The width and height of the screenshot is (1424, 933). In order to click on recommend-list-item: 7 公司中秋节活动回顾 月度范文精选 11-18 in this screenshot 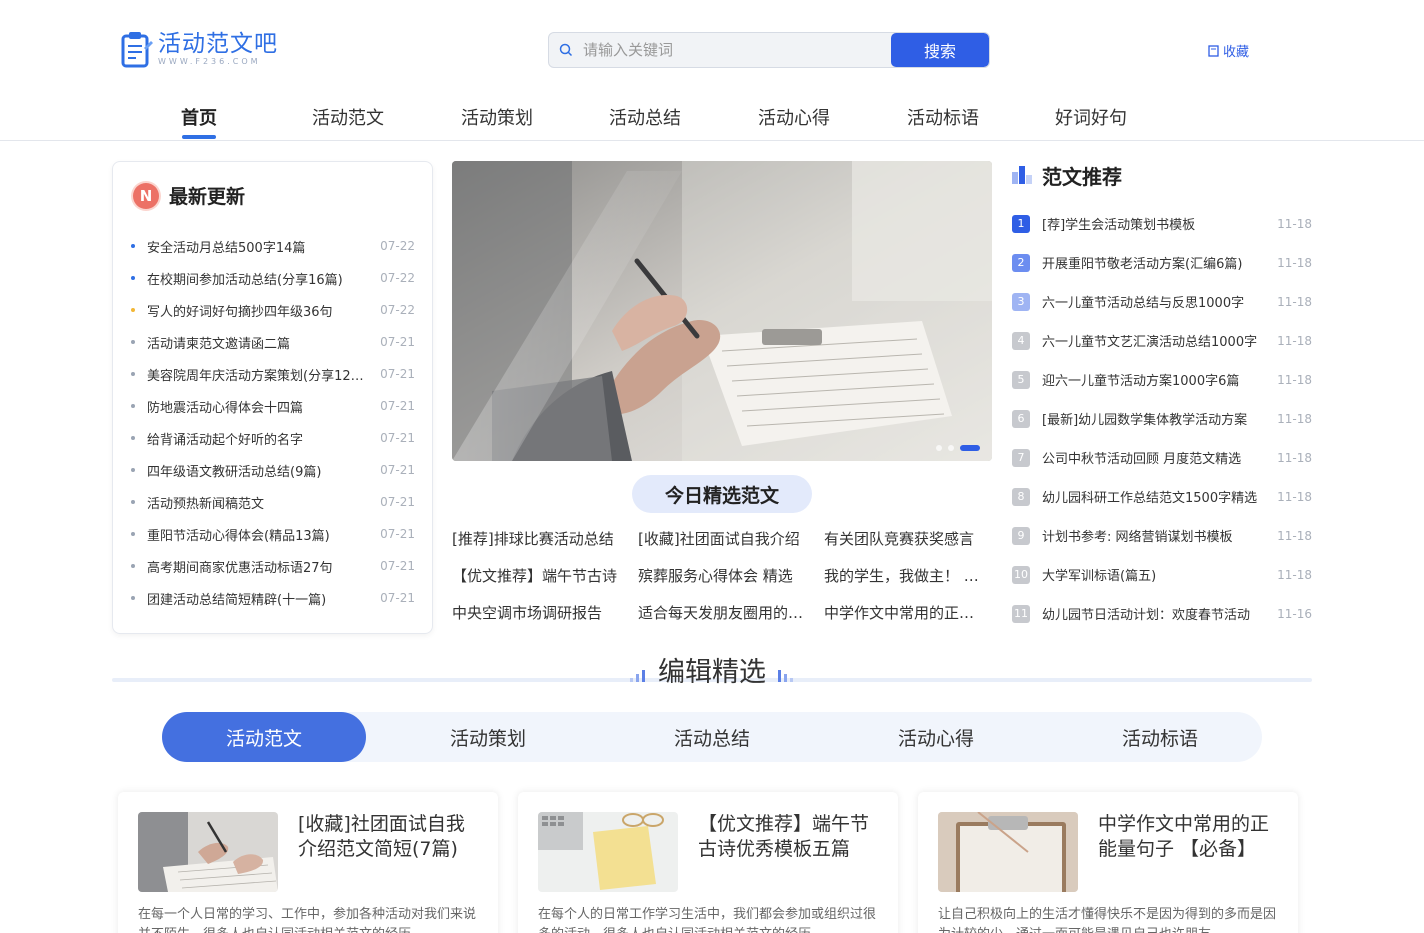, I will do `click(1162, 457)`.